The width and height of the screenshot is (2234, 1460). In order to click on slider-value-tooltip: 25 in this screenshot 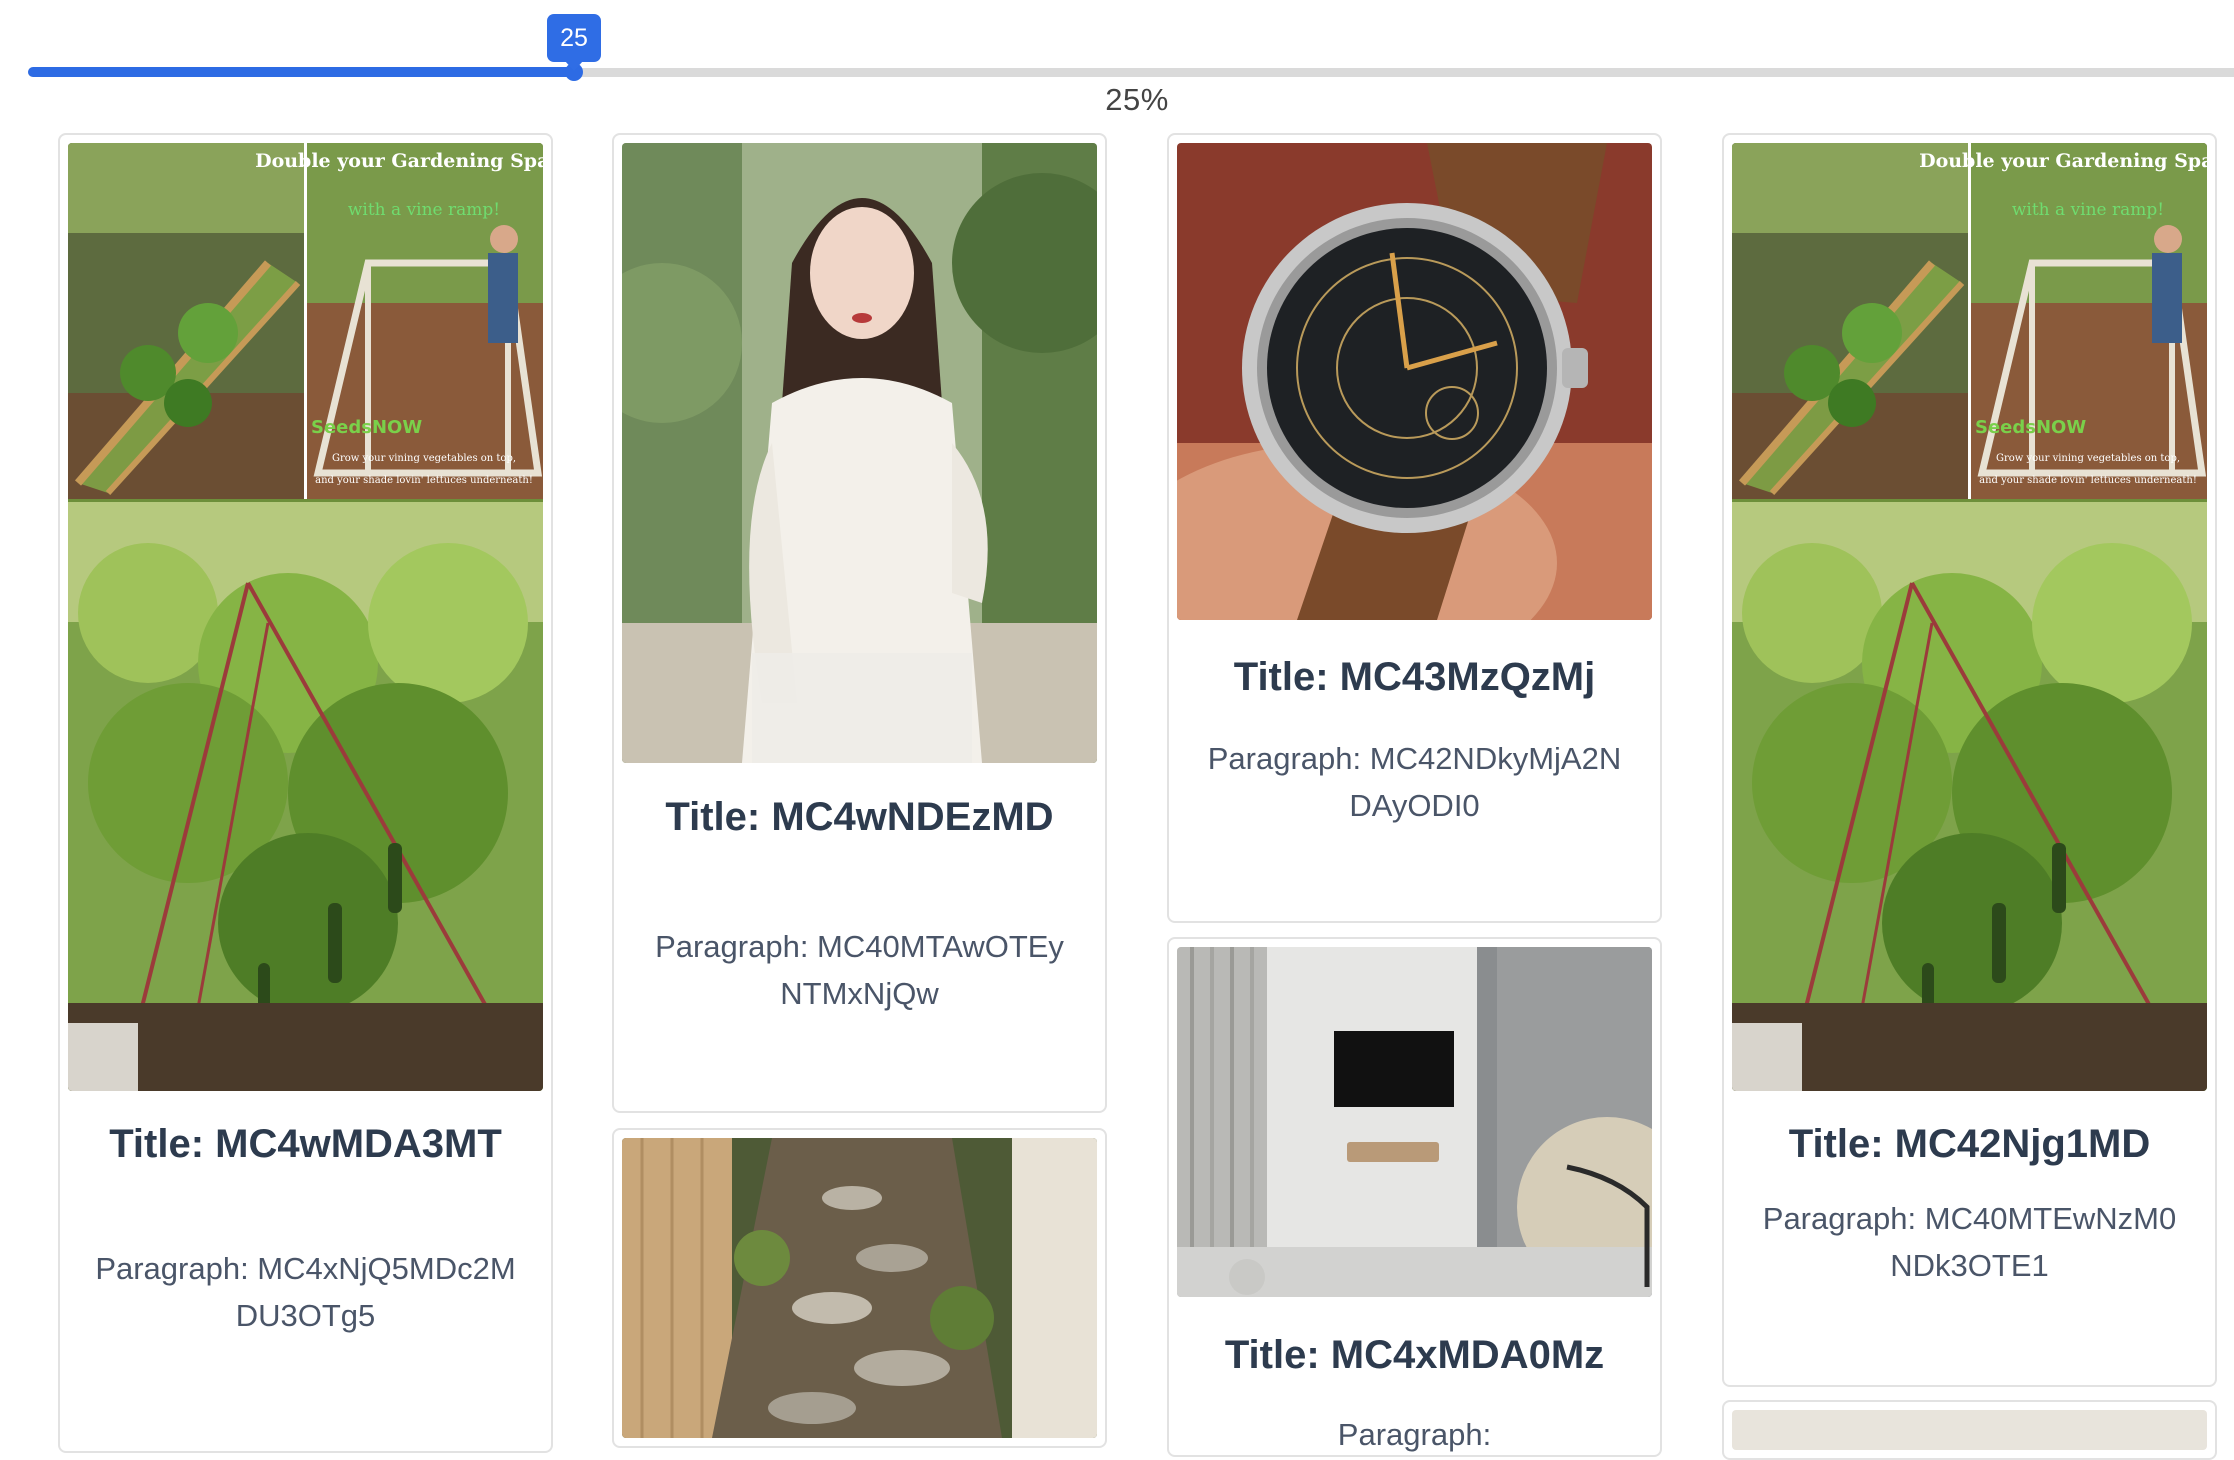, I will do `click(574, 38)`.